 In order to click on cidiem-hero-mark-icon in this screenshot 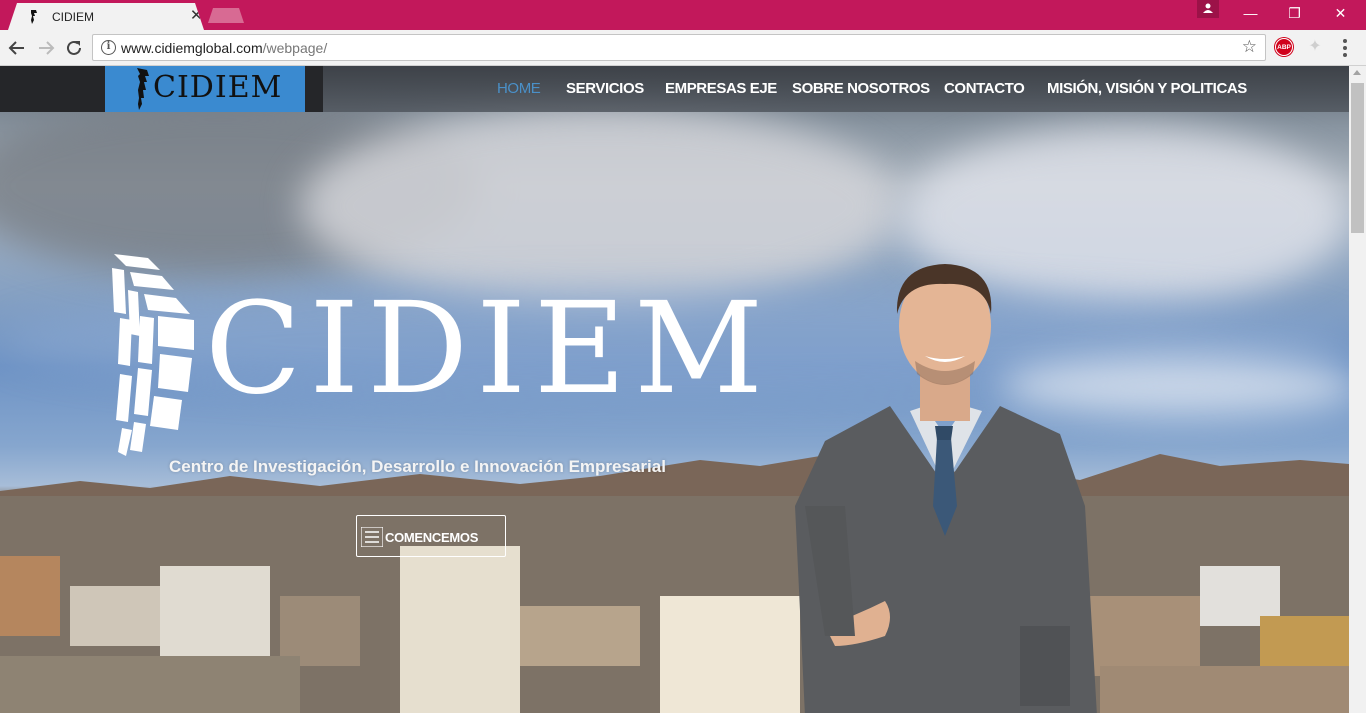, I will do `click(153, 355)`.